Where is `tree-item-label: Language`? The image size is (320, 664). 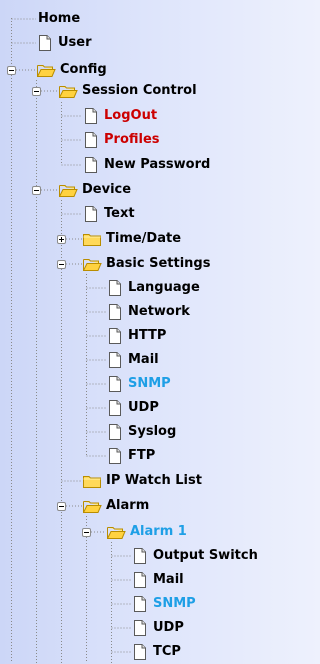
tree-item-label: Language is located at coordinates (164, 287).